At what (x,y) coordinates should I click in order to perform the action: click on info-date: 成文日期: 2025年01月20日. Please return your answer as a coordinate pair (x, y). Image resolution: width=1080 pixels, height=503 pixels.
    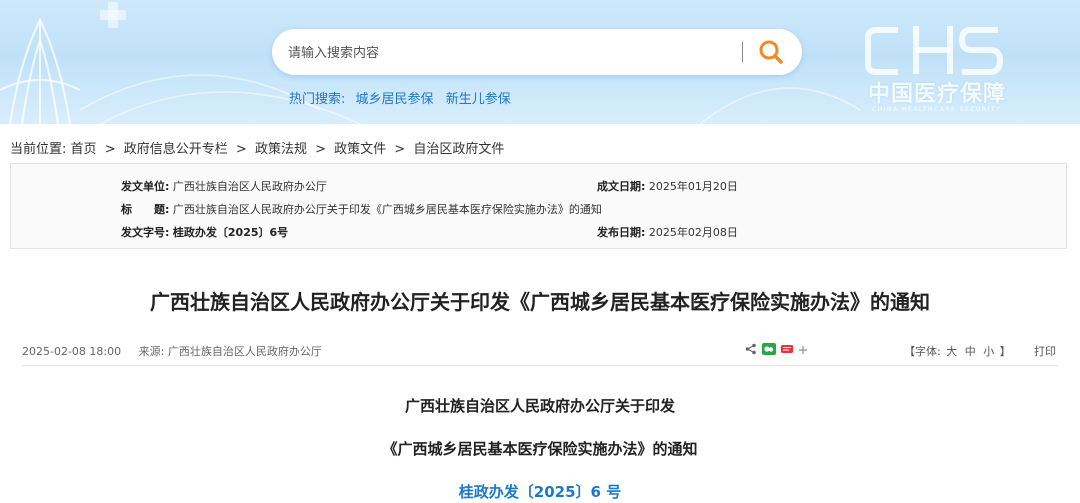
    Looking at the image, I should click on (667, 186).